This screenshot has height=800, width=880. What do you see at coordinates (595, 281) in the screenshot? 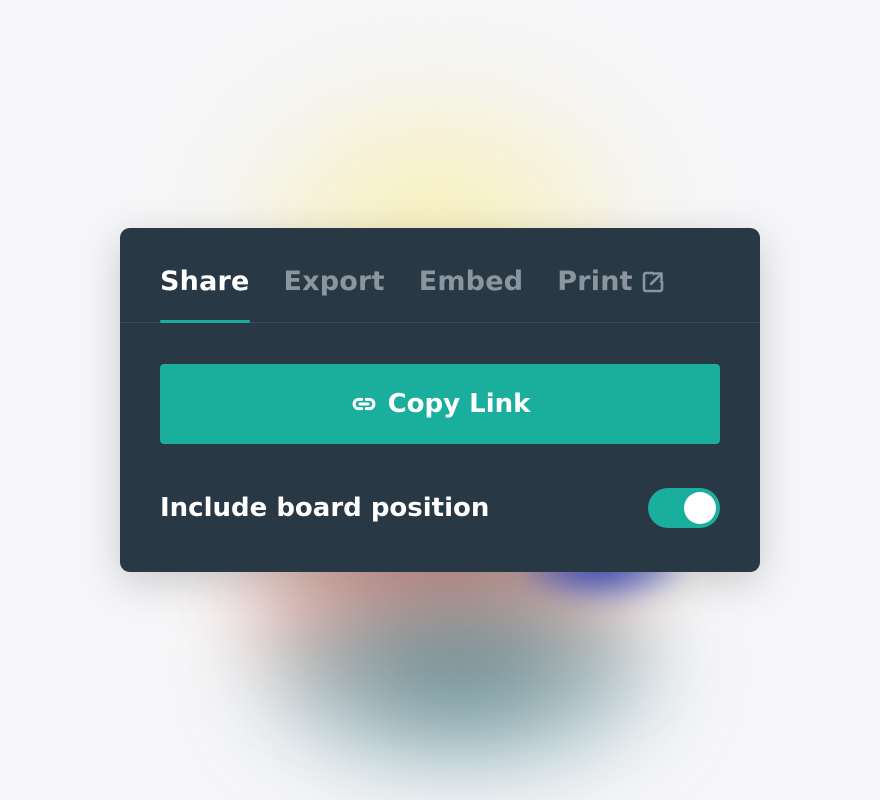
I see `tab-print-label: Print` at bounding box center [595, 281].